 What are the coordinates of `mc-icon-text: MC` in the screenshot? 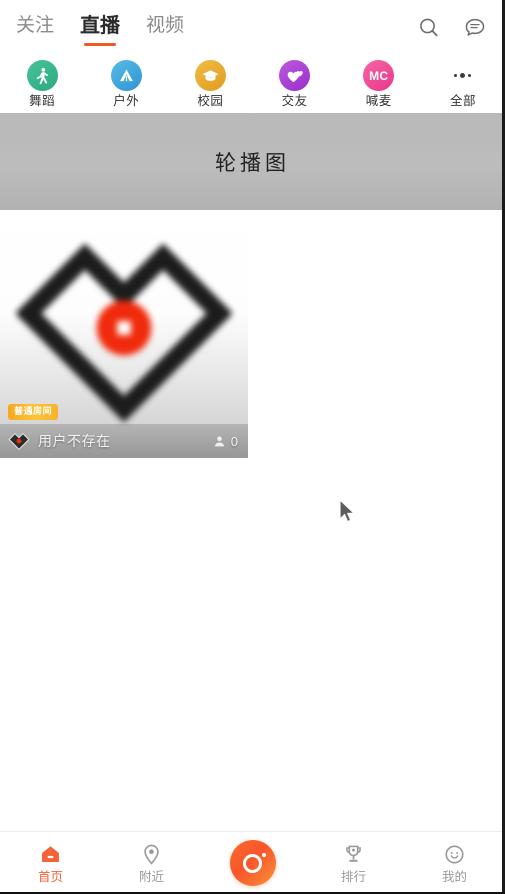 It's located at (379, 75).